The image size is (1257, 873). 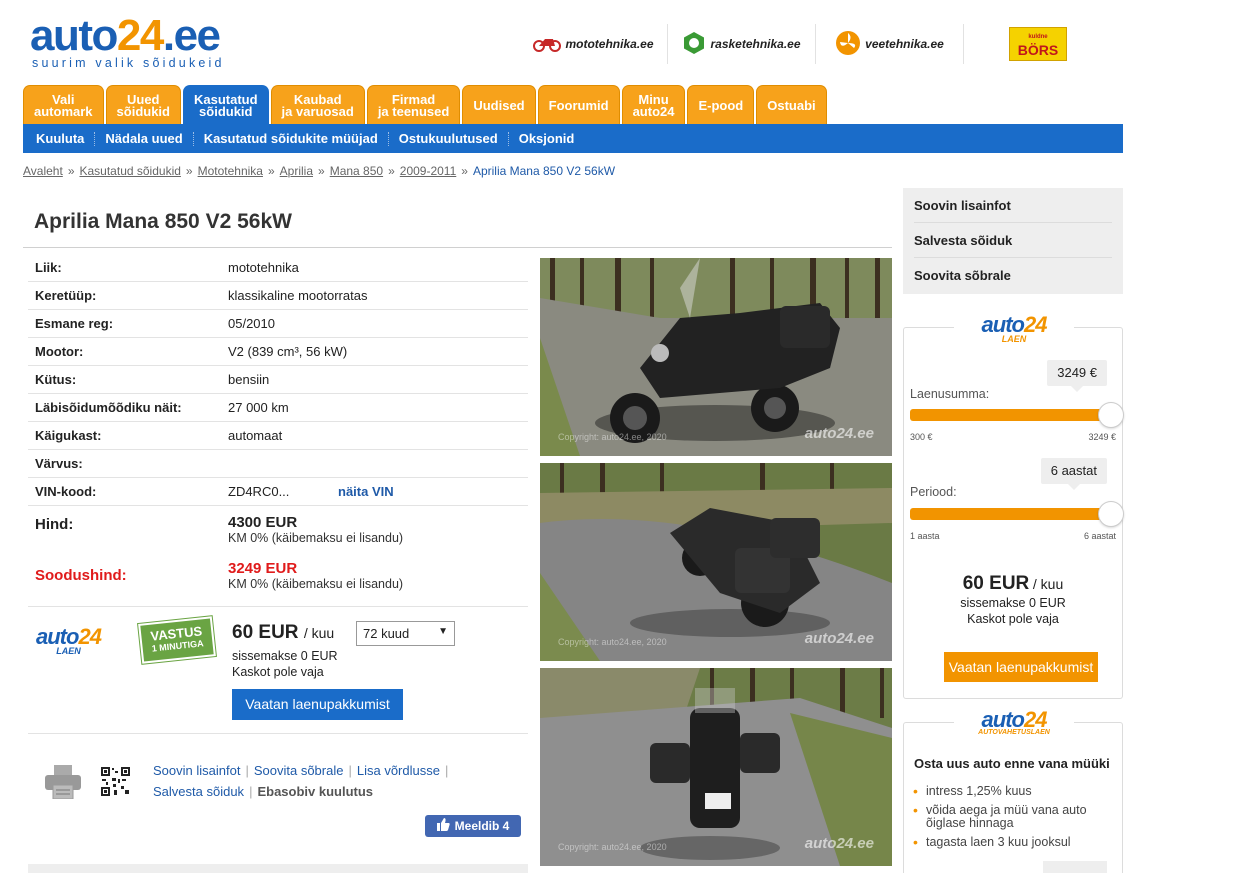 What do you see at coordinates (68, 435) in the screenshot?
I see `spec-key: Käigukast:` at bounding box center [68, 435].